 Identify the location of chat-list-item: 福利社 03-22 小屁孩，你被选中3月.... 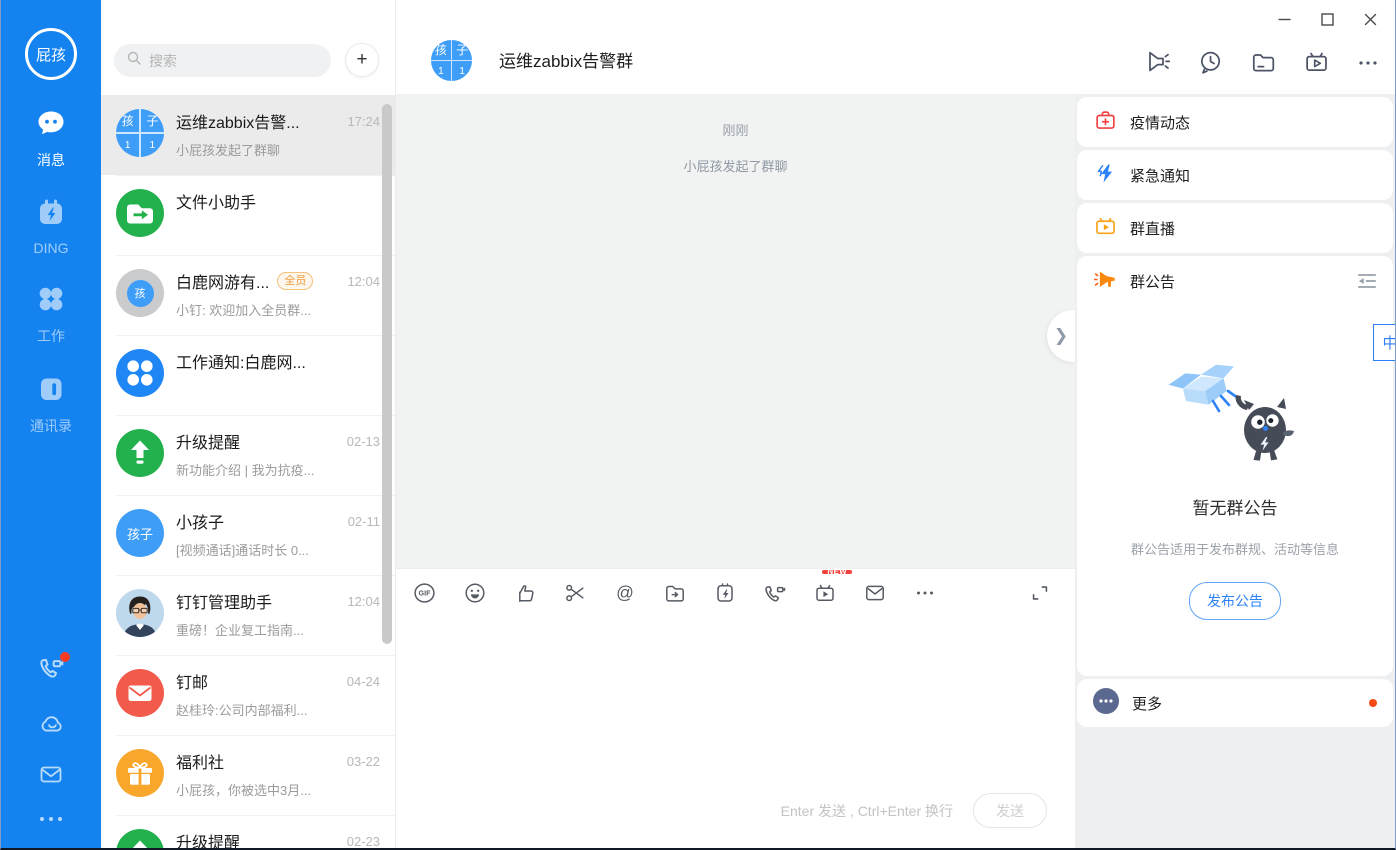
(248, 775).